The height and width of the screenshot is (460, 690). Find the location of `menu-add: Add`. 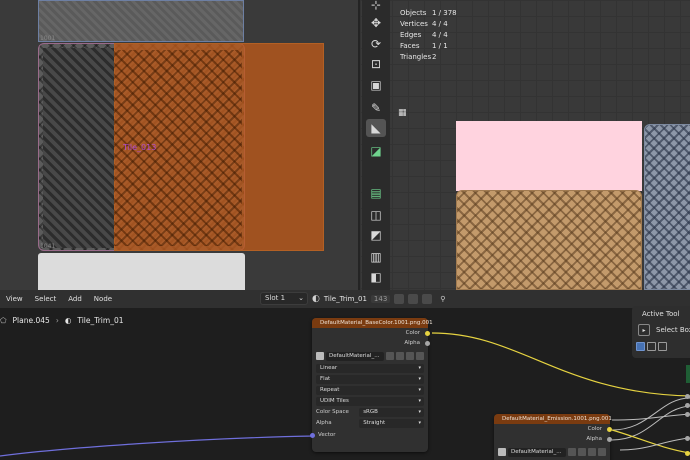

menu-add: Add is located at coordinates (75, 299).